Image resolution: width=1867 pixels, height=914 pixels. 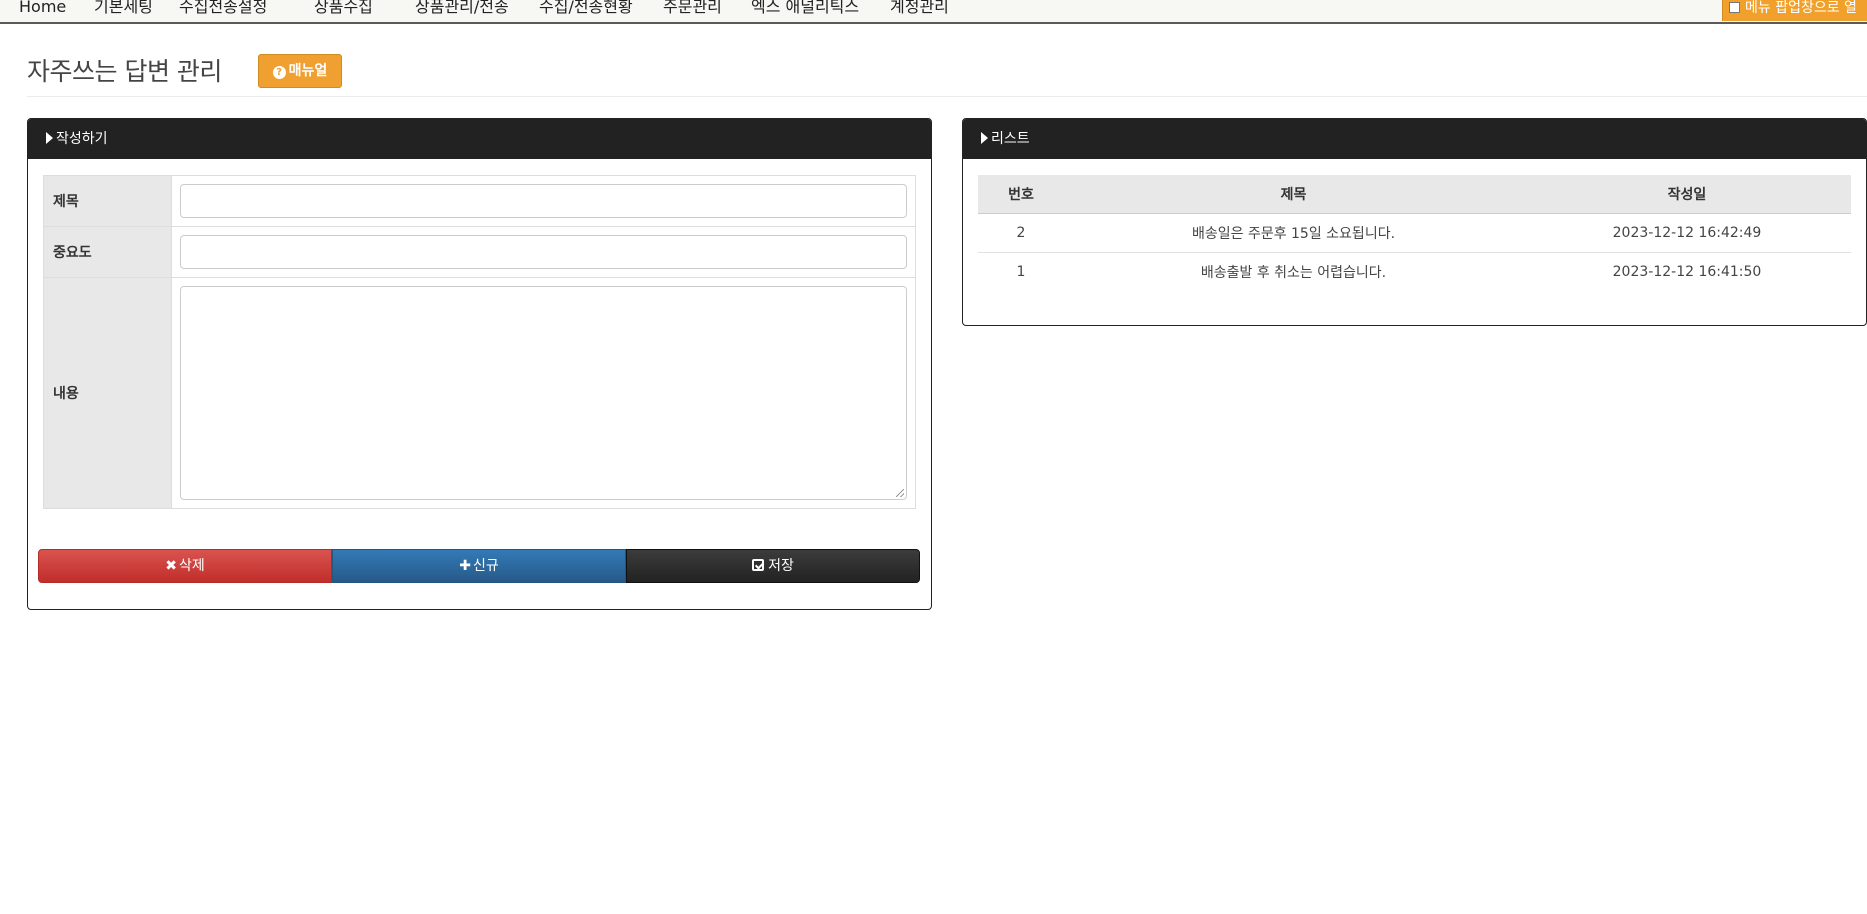 What do you see at coordinates (1293, 233) in the screenshot?
I see `row-subject: 배송일은 주문후 15일 소요됩니다.` at bounding box center [1293, 233].